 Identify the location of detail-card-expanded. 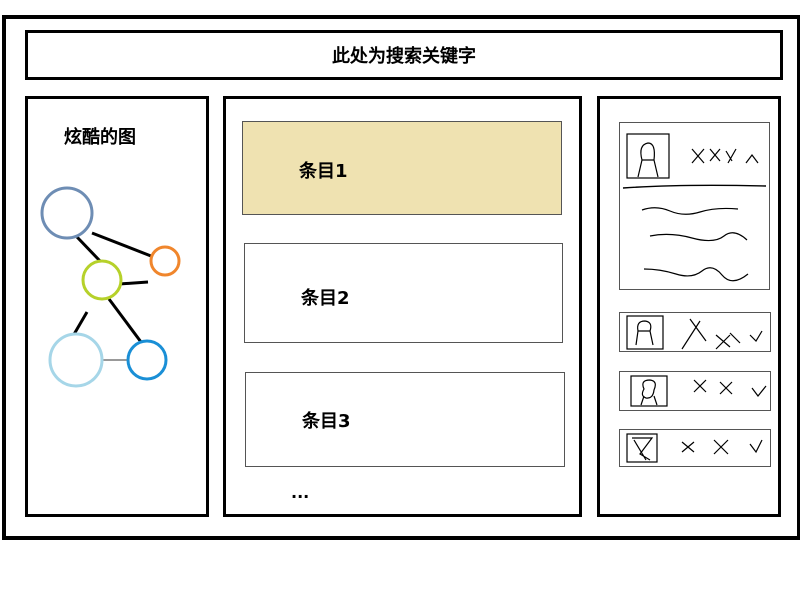
(694, 206).